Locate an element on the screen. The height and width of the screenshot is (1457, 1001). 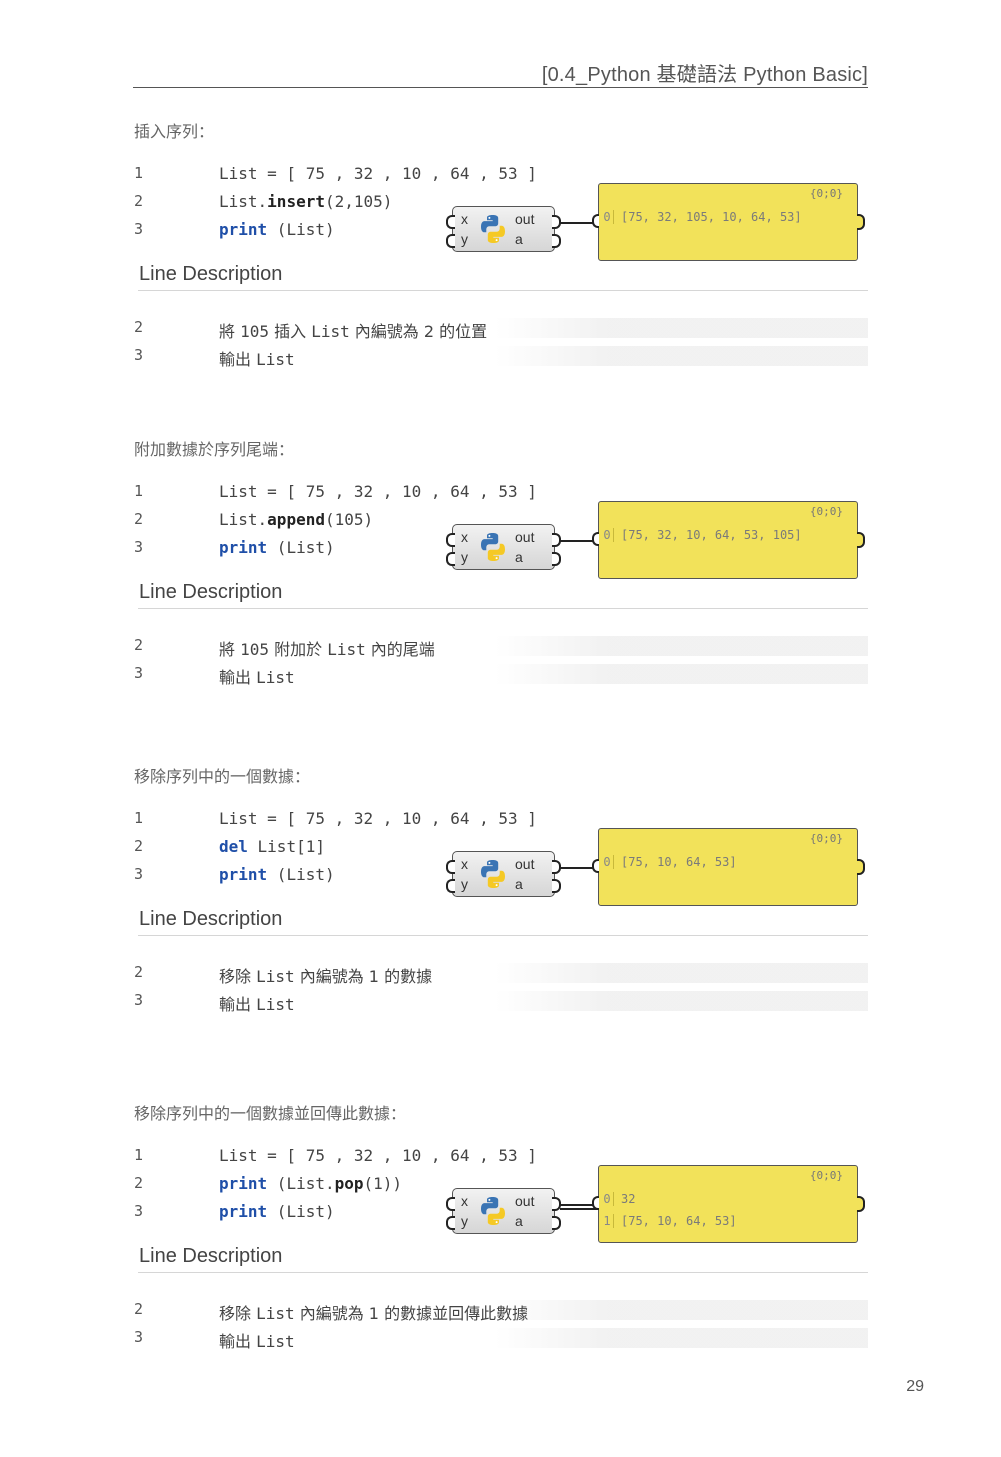
code-line: 2 List.append(105) is located at coordinates (220, 521).